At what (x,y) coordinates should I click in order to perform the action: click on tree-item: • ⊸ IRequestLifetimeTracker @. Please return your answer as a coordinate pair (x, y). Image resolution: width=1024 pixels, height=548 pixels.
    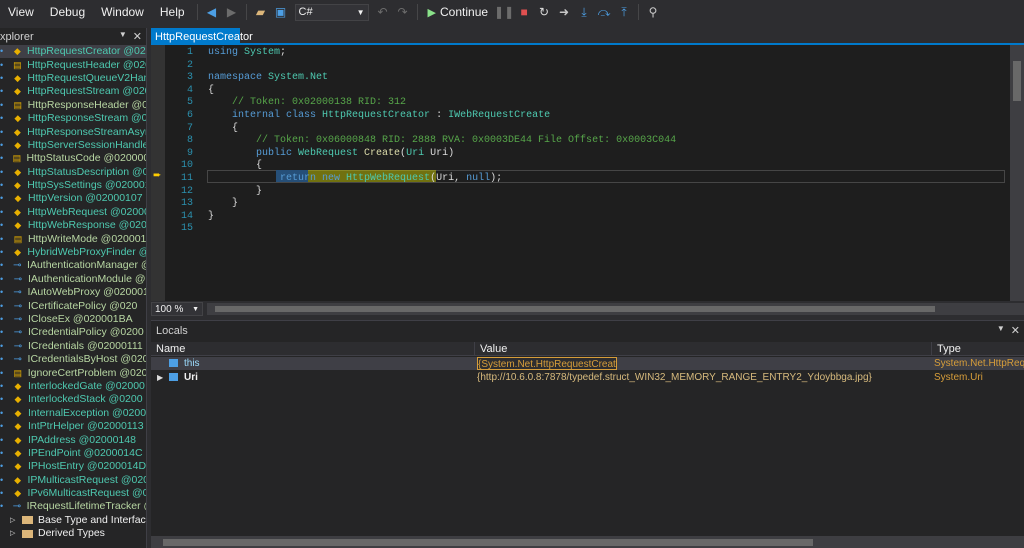
    Looking at the image, I should click on (73, 506).